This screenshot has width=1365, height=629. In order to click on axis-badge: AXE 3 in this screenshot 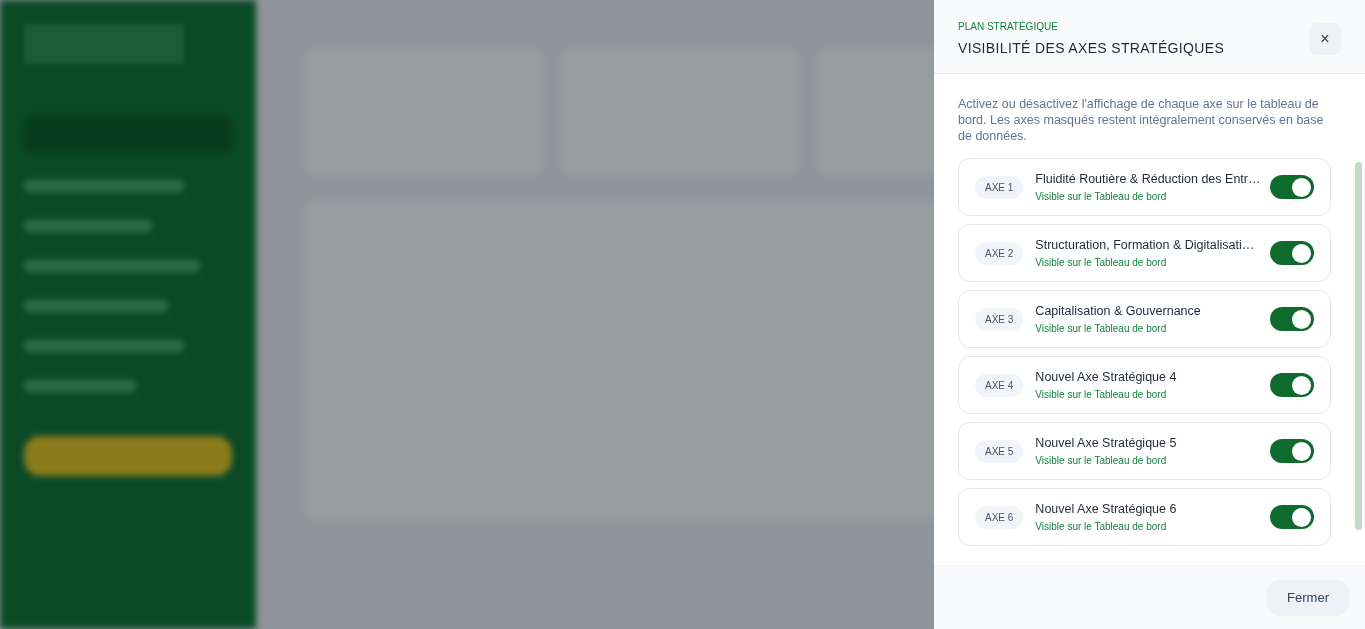, I will do `click(999, 319)`.